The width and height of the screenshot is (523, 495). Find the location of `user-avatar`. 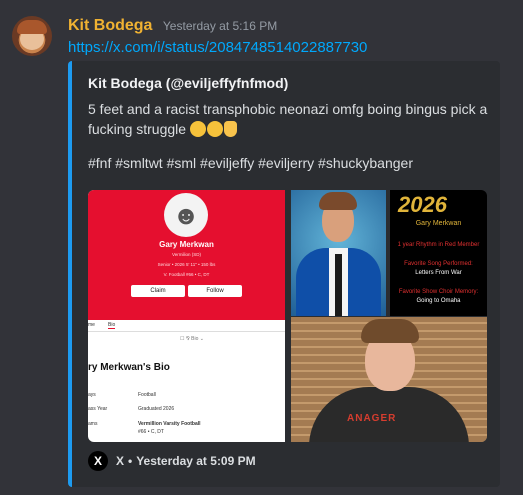

user-avatar is located at coordinates (32, 36).